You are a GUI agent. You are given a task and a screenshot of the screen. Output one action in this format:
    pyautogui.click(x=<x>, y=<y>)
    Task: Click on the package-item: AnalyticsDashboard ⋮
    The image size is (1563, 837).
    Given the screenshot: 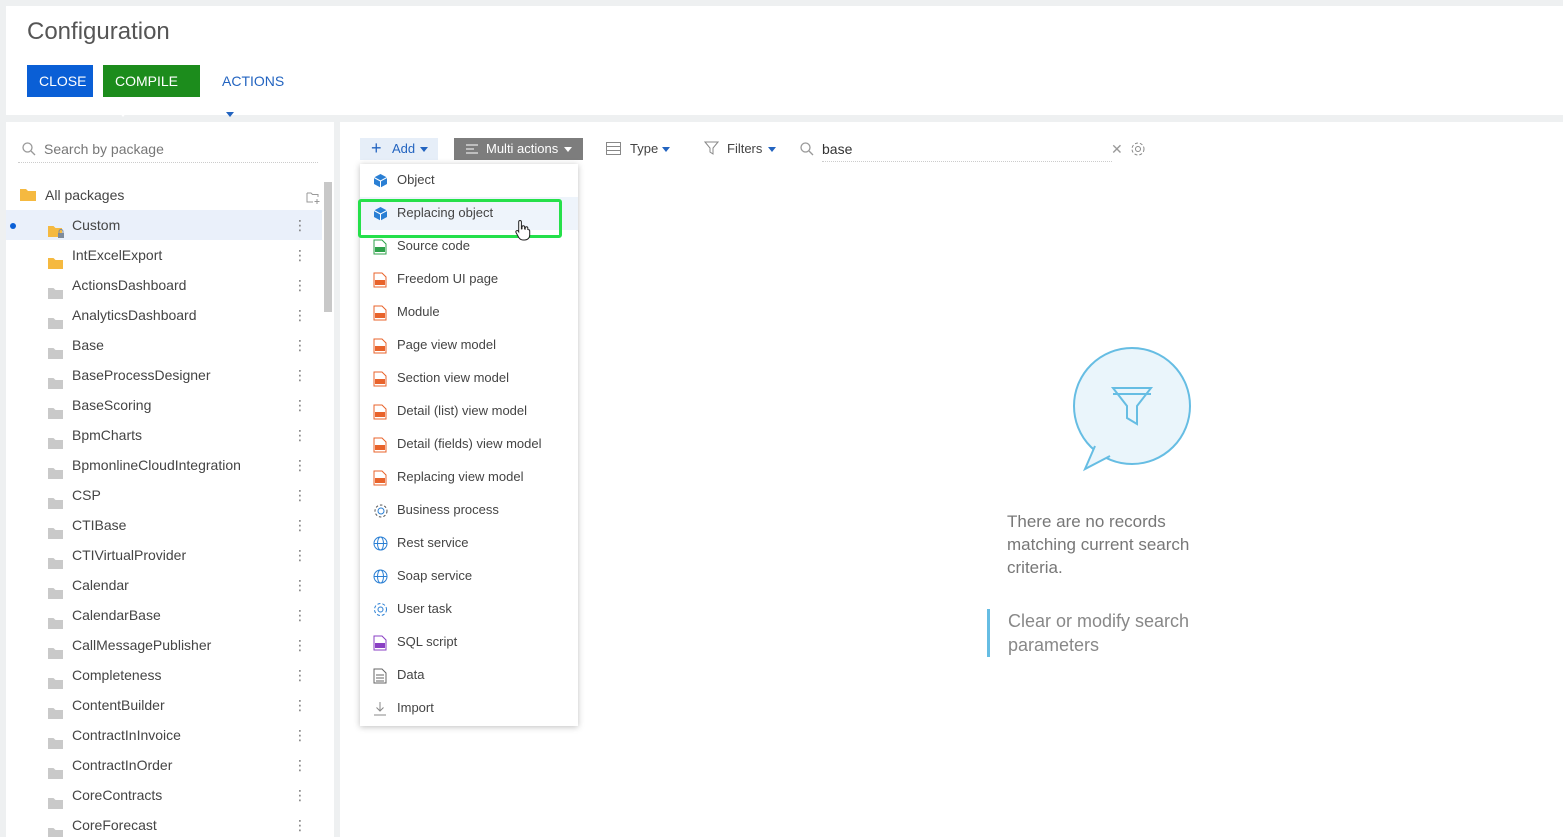 What is the action you would take?
    pyautogui.click(x=164, y=315)
    